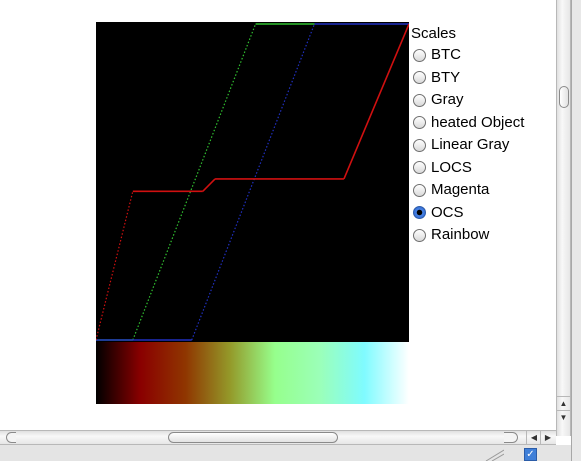  Describe the element at coordinates (447, 212) in the screenshot. I see `scale-option-label: OCS` at that location.